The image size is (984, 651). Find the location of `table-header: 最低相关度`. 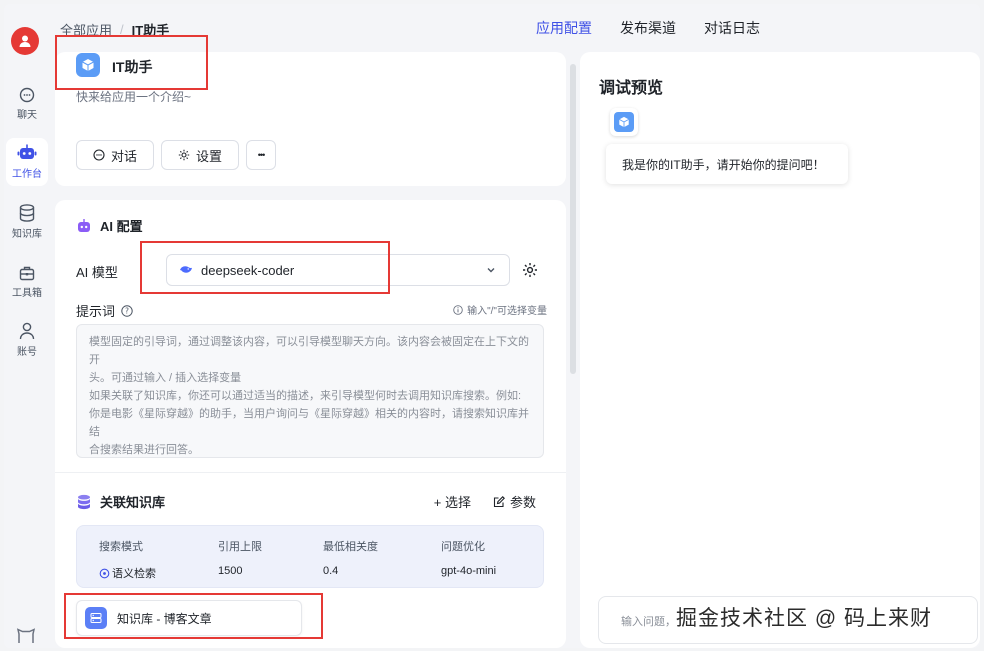

table-header: 最低相关度 is located at coordinates (350, 547).